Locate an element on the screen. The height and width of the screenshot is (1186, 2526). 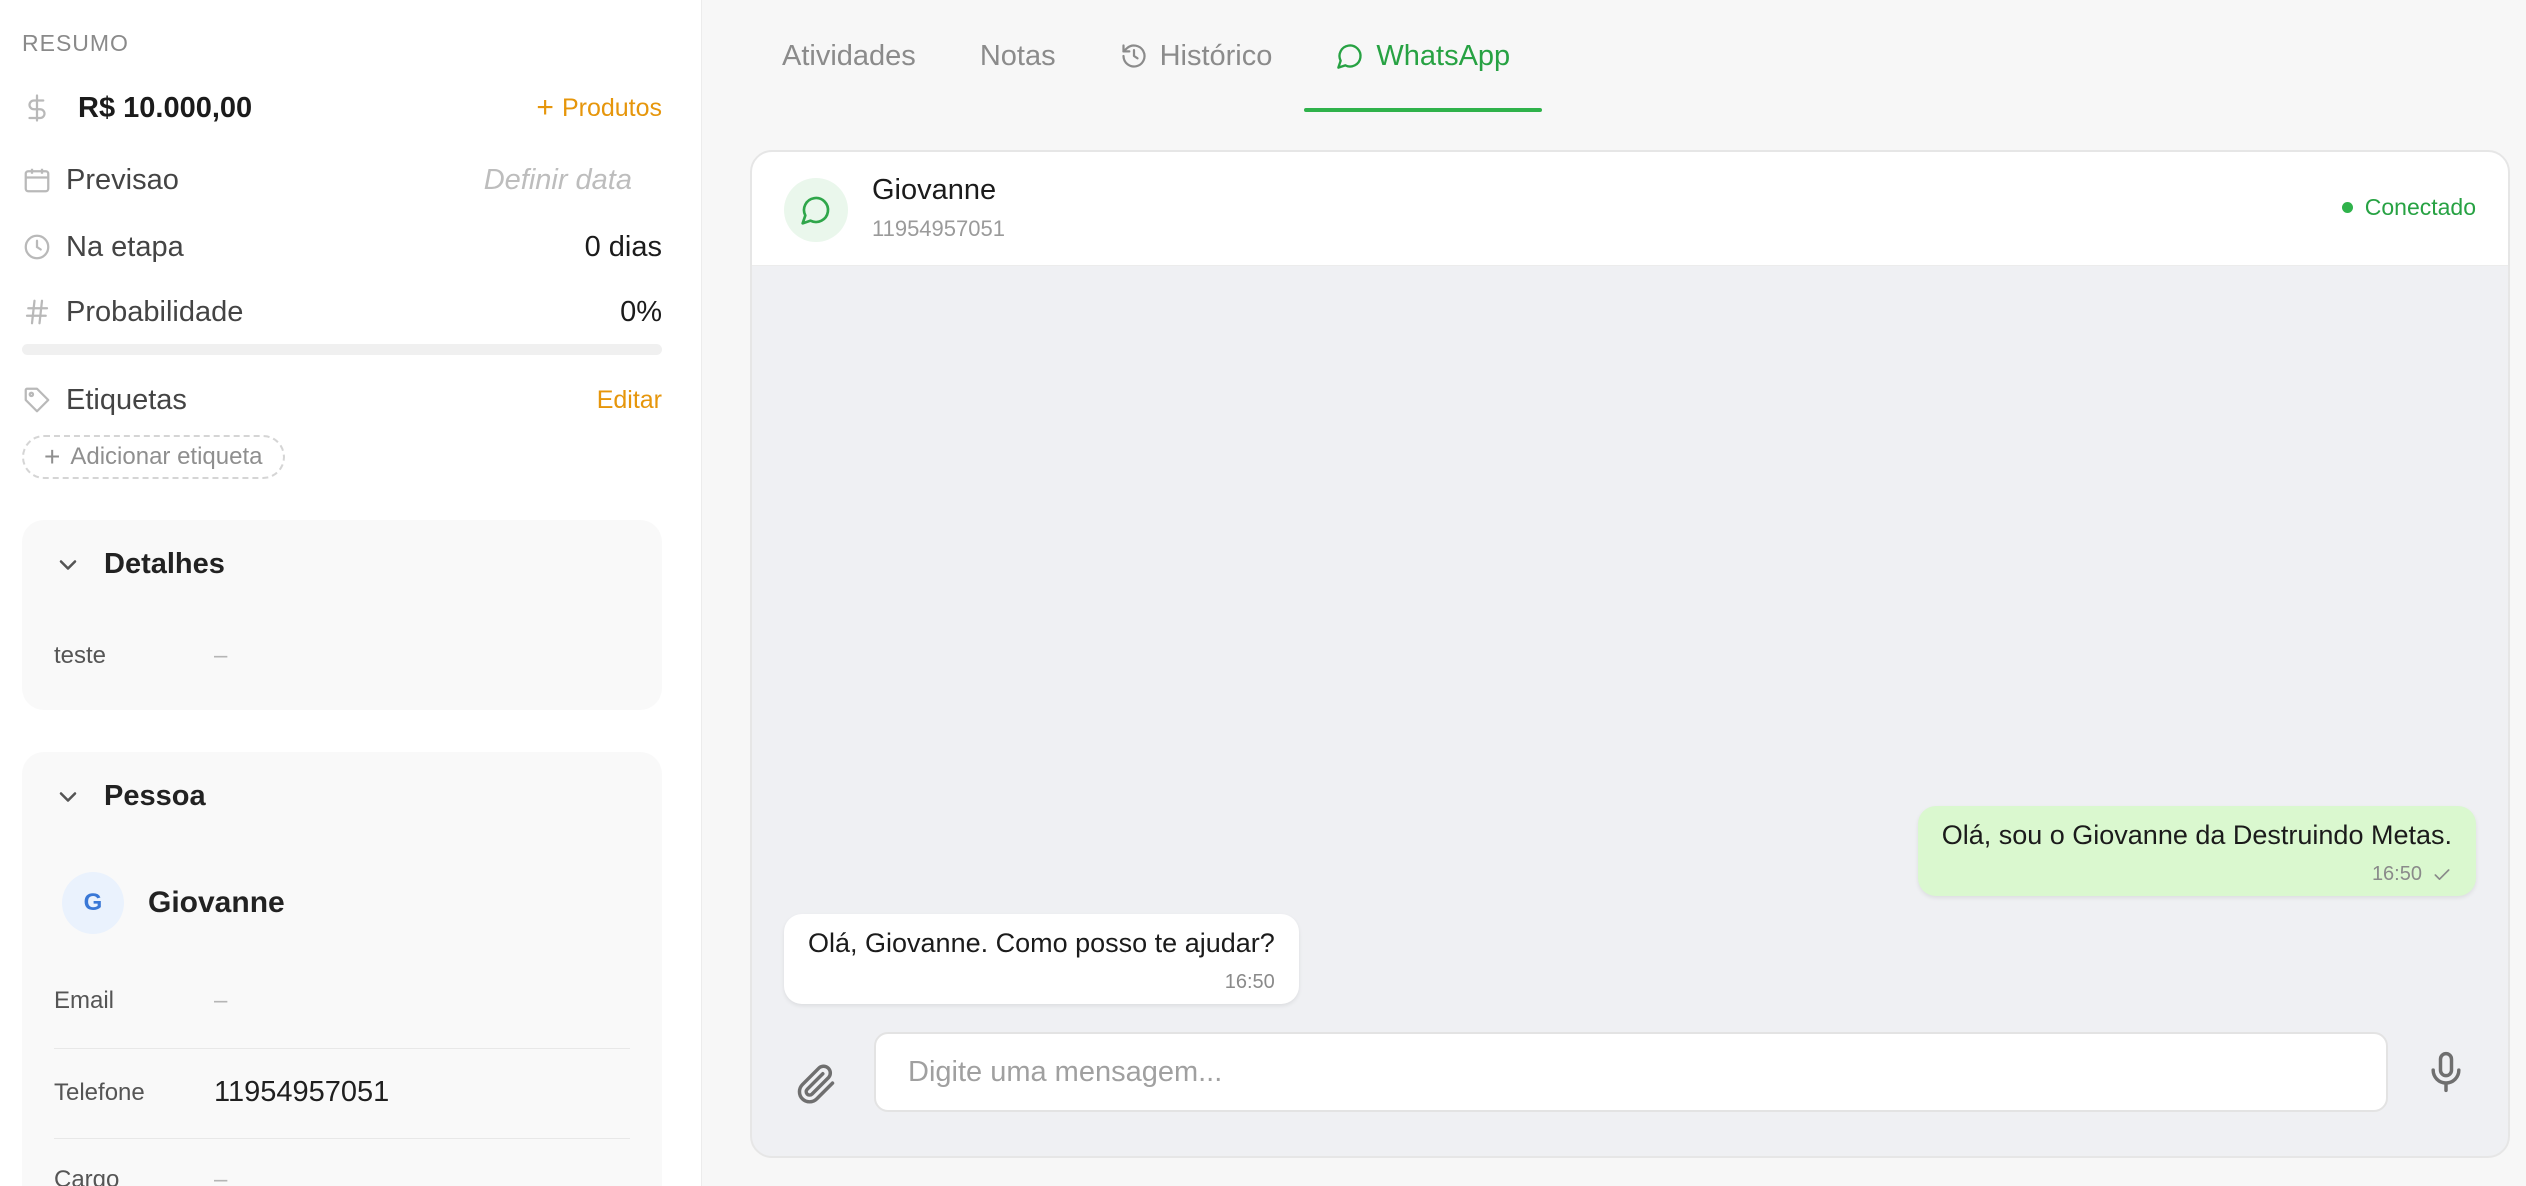
probability-row: Probabilidade 0% is located at coordinates (342, 312).